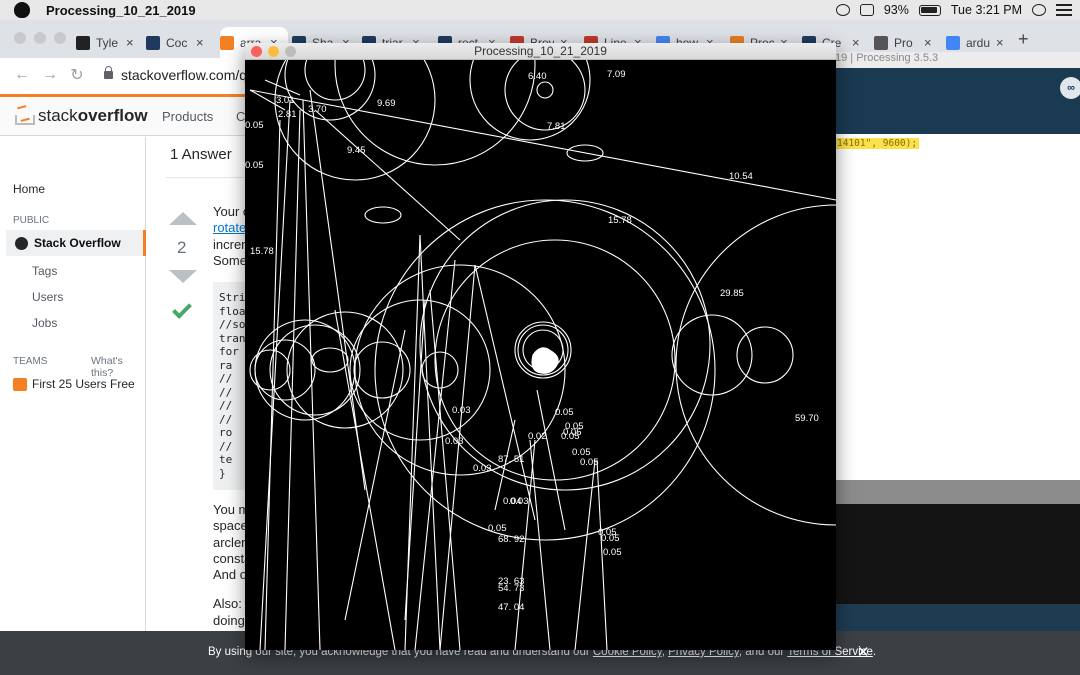 The height and width of the screenshot is (675, 1080). Describe the element at coordinates (187, 116) in the screenshot. I see `products-menu: Products` at that location.